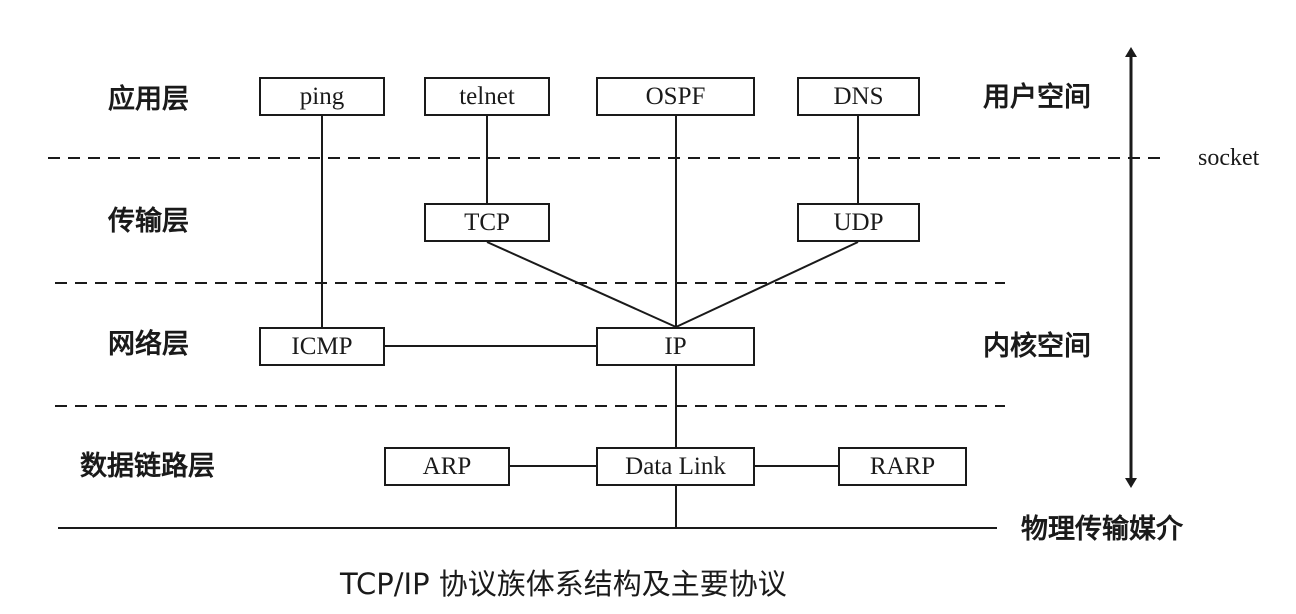  Describe the element at coordinates (858, 222) in the screenshot. I see `udp-box: UDP` at that location.